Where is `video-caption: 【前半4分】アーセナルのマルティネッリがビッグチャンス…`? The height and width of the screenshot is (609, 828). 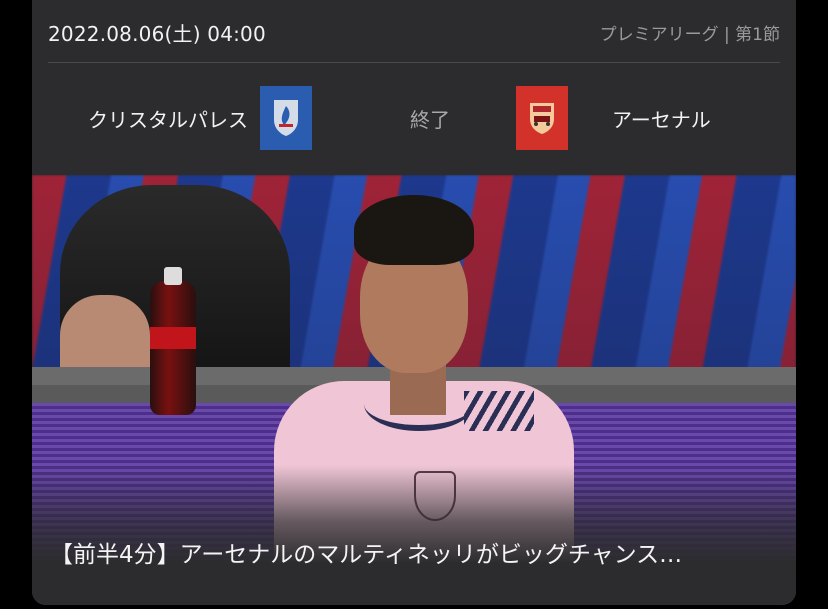 video-caption: 【前半4分】アーセナルのマルティネッリがビッグチャンス… is located at coordinates (414, 552).